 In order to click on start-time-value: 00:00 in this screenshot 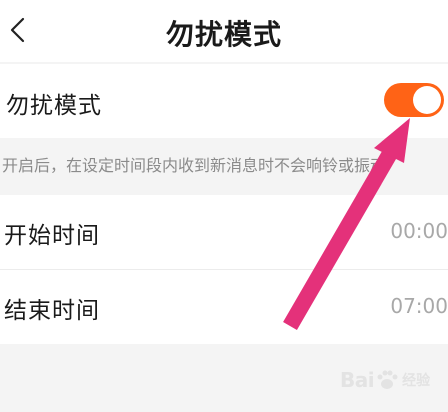, I will do `click(419, 231)`.